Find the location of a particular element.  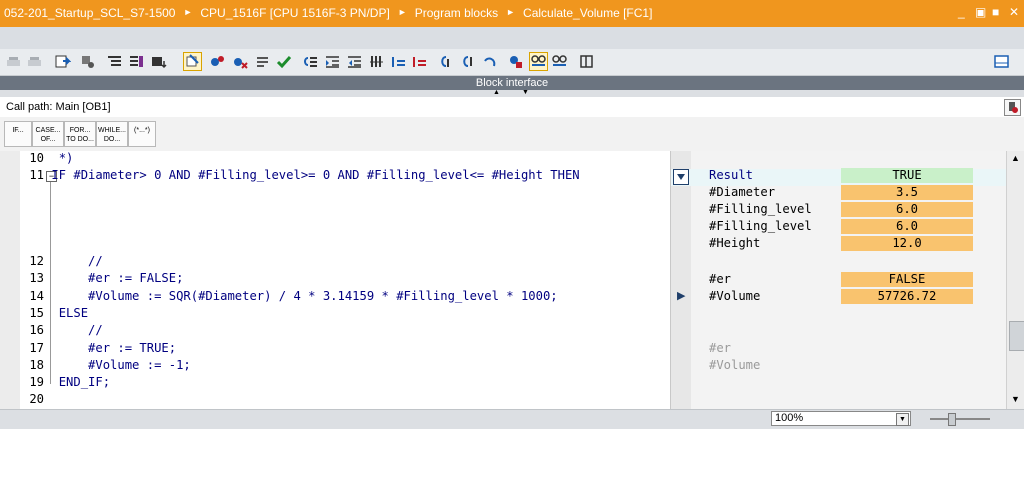

code-line-16: 16 // is located at coordinates (62, 330).